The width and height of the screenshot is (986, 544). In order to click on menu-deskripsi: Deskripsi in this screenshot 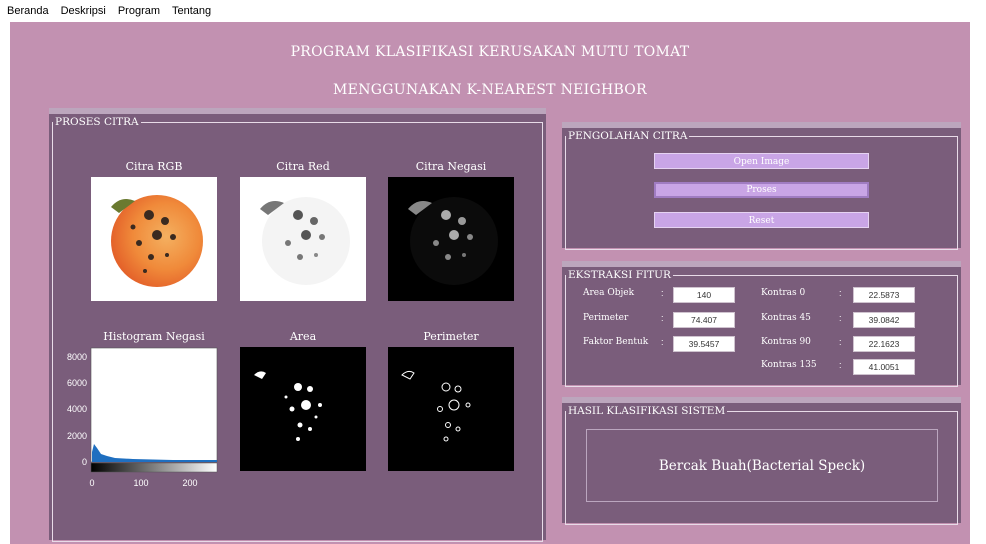, I will do `click(83, 11)`.